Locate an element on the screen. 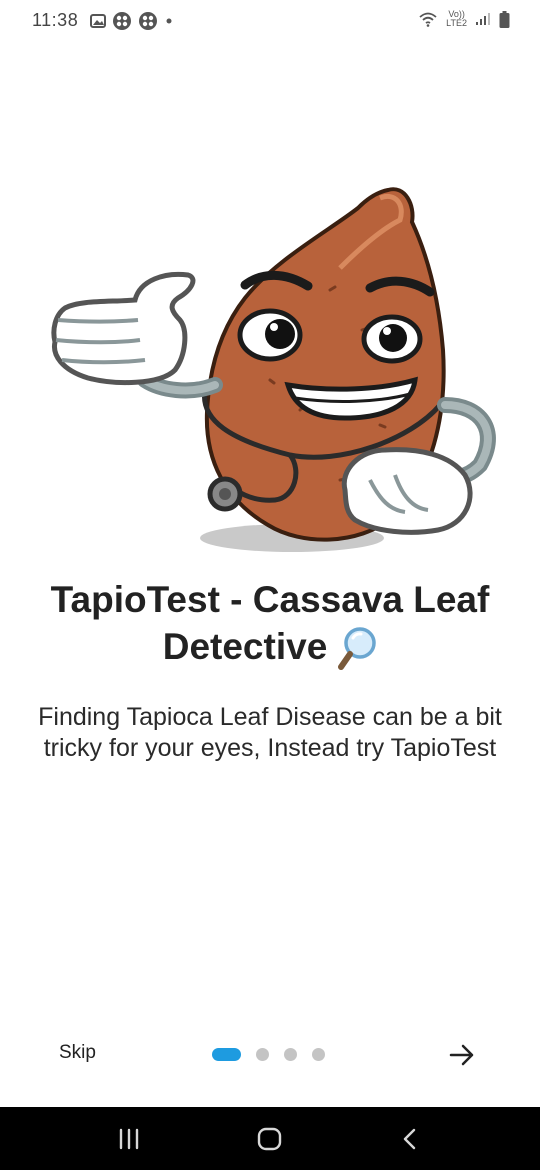  home-icon is located at coordinates (270, 1139).